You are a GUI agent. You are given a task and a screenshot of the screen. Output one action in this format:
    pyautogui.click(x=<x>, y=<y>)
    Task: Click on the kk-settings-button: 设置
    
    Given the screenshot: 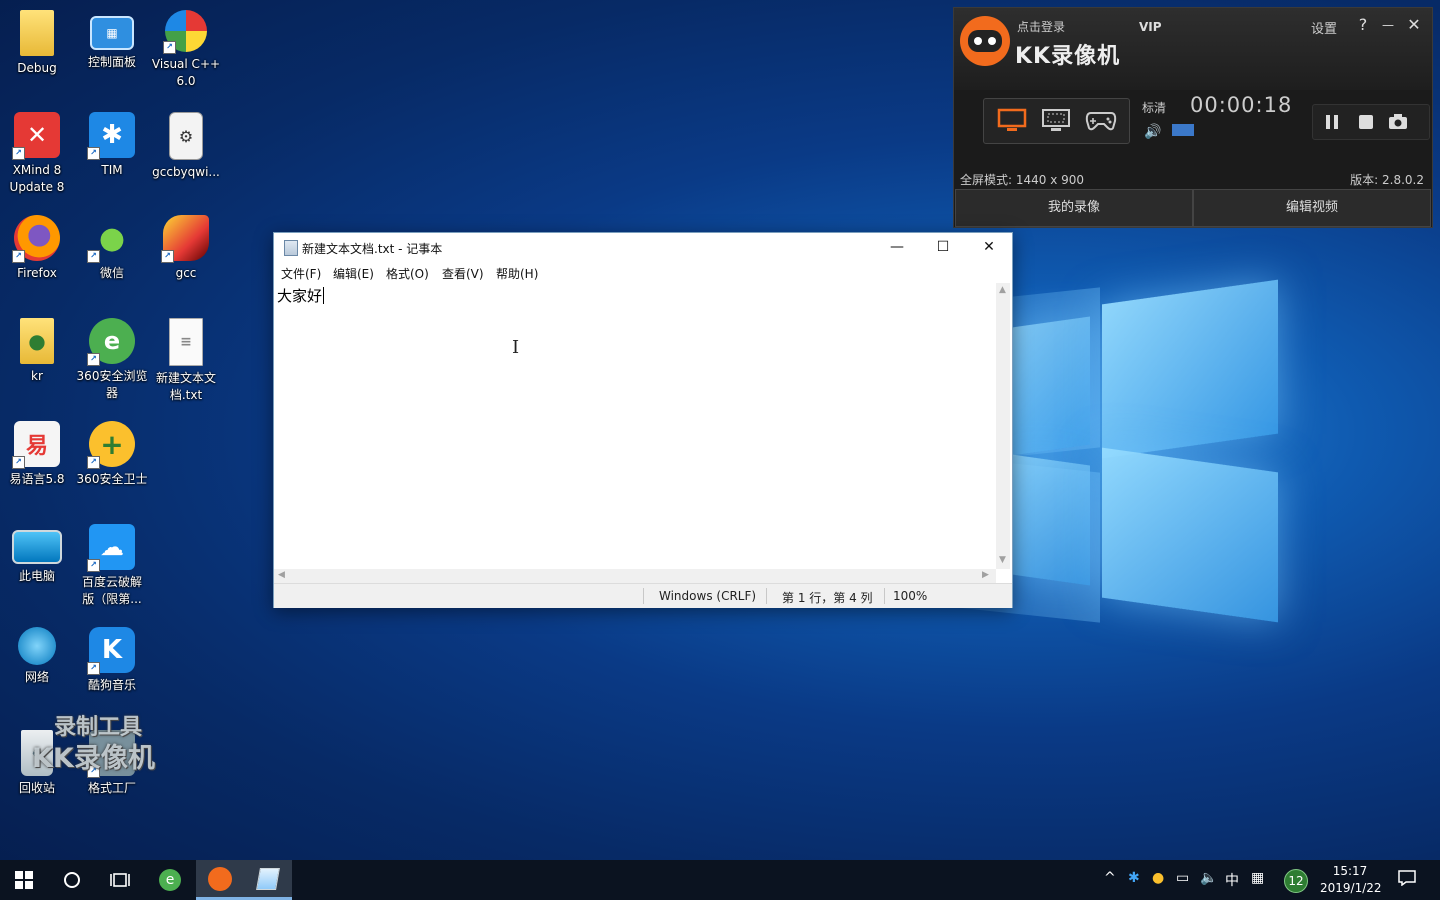 What is the action you would take?
    pyautogui.click(x=1324, y=27)
    